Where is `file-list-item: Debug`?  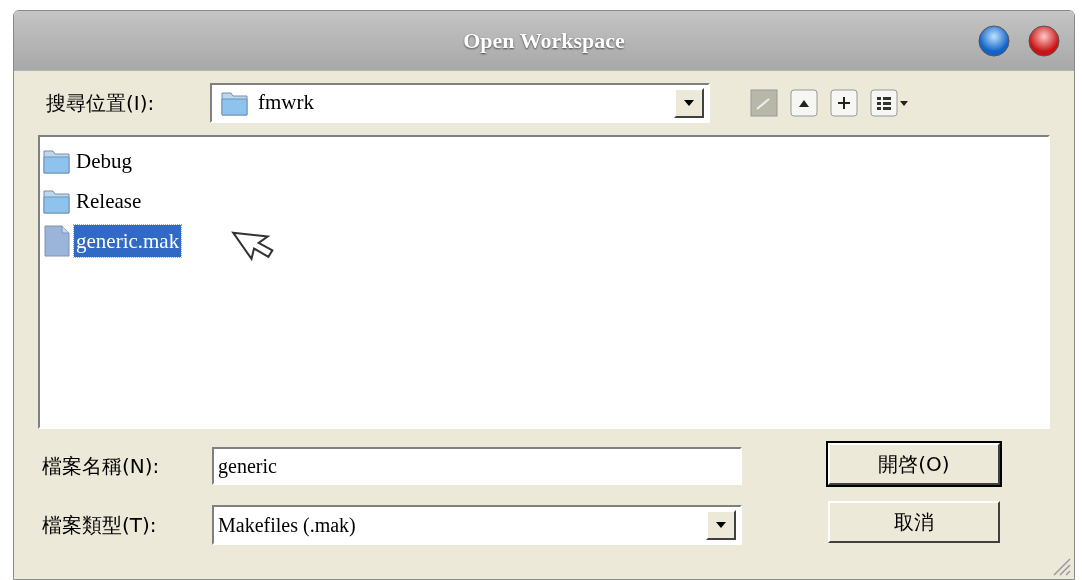
file-list-item: Debug is located at coordinates (104, 161).